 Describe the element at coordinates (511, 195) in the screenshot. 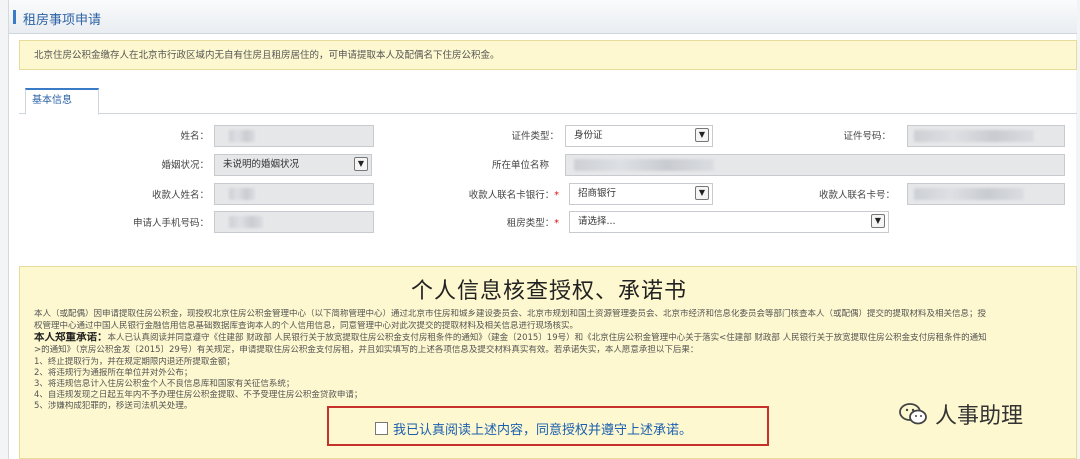

I see `bank-label-text: 收款人联名卡银行：` at that location.